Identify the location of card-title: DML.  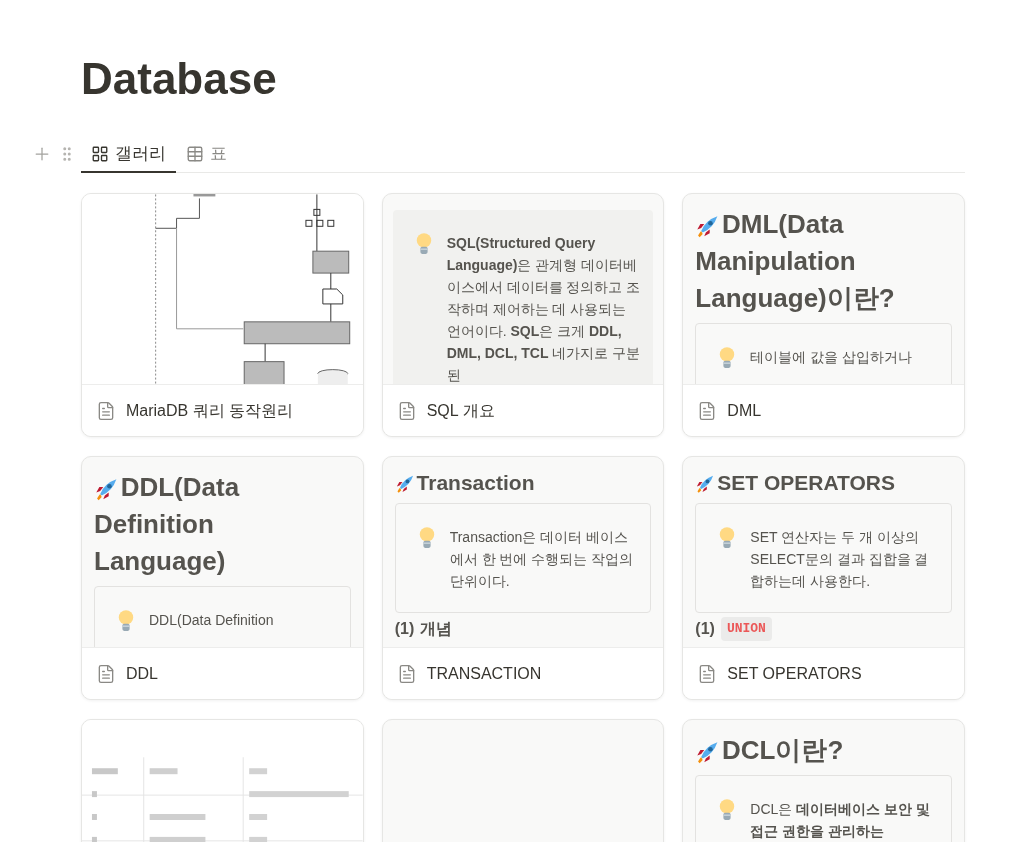
(744, 410).